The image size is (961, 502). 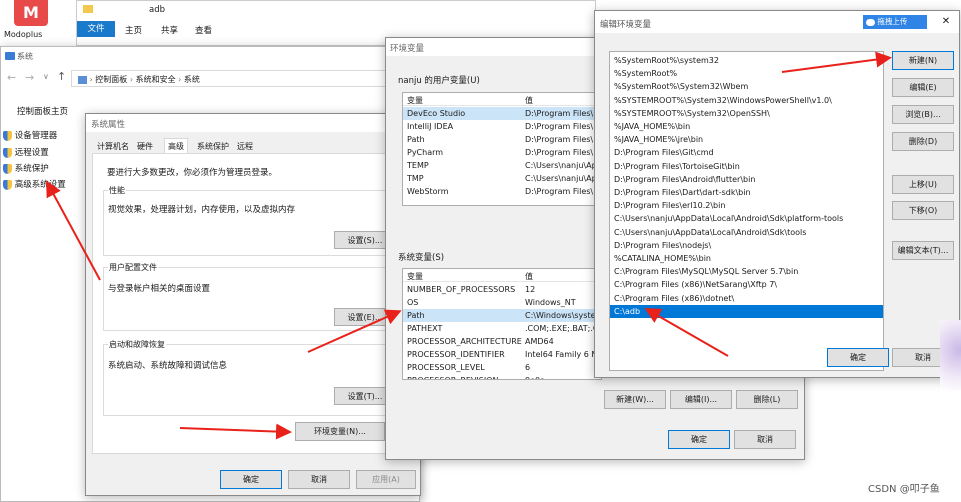 I want to click on arrow-to-new-path, so click(x=836, y=62).